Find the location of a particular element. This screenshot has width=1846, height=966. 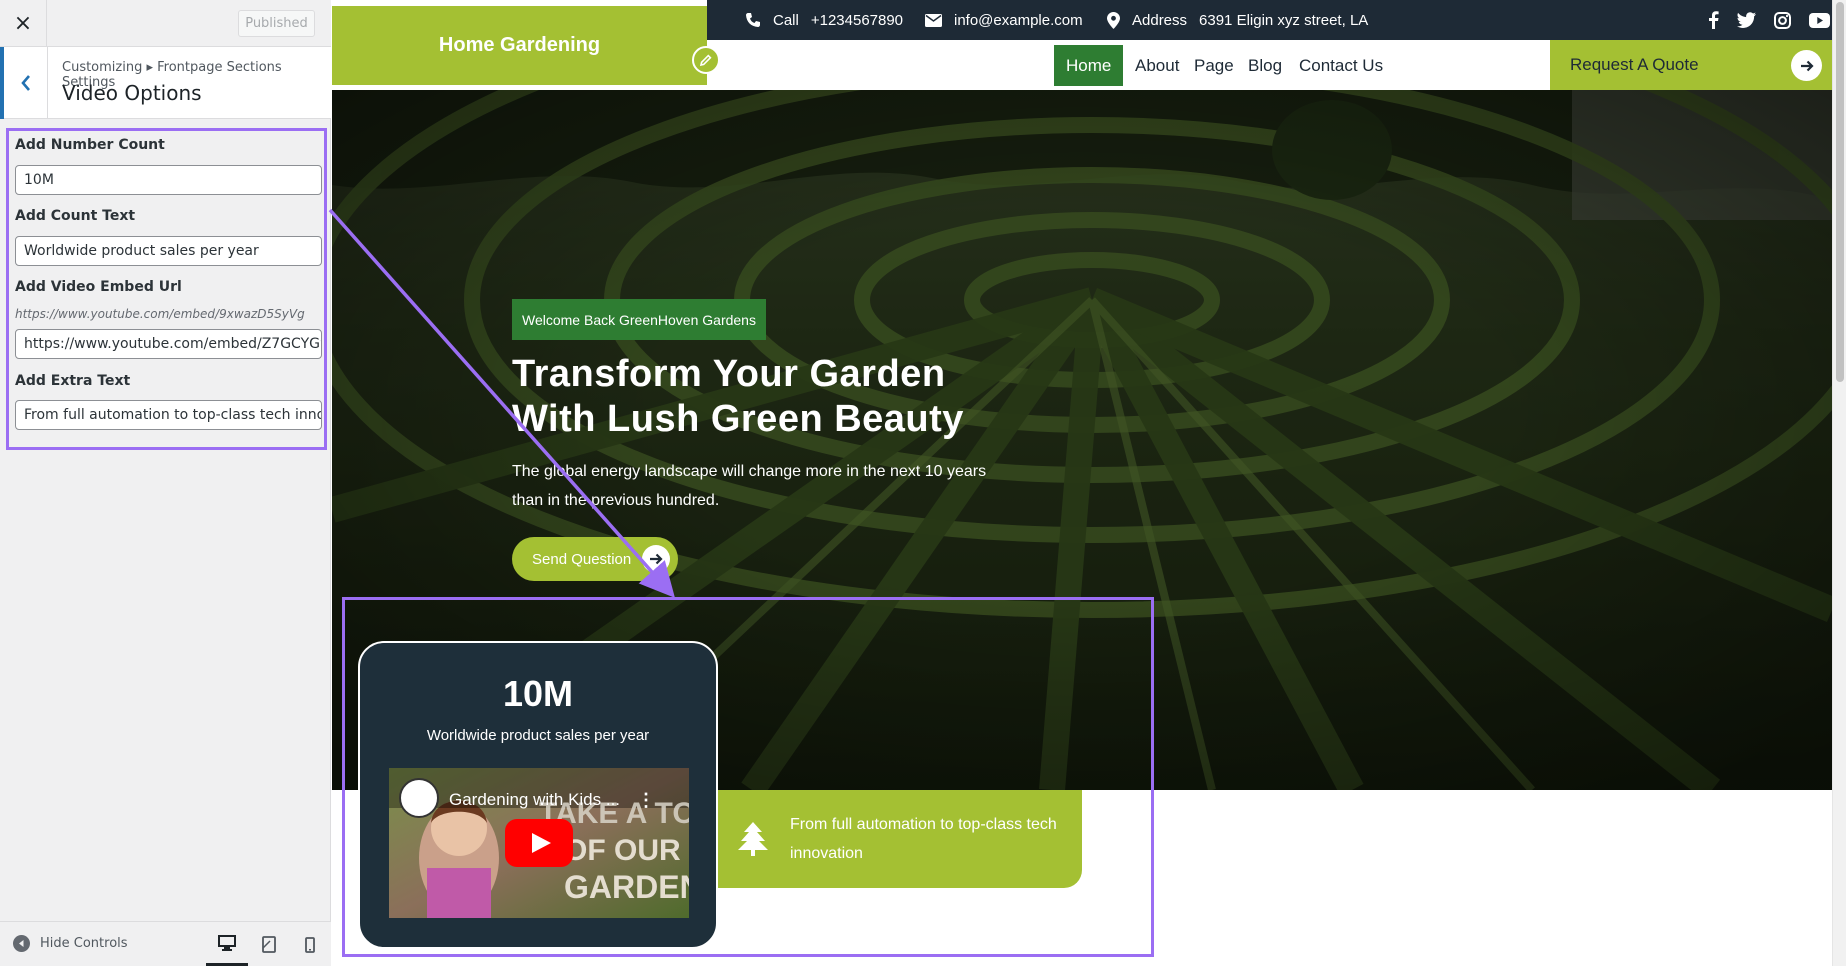

mobile-icon is located at coordinates (310, 944).